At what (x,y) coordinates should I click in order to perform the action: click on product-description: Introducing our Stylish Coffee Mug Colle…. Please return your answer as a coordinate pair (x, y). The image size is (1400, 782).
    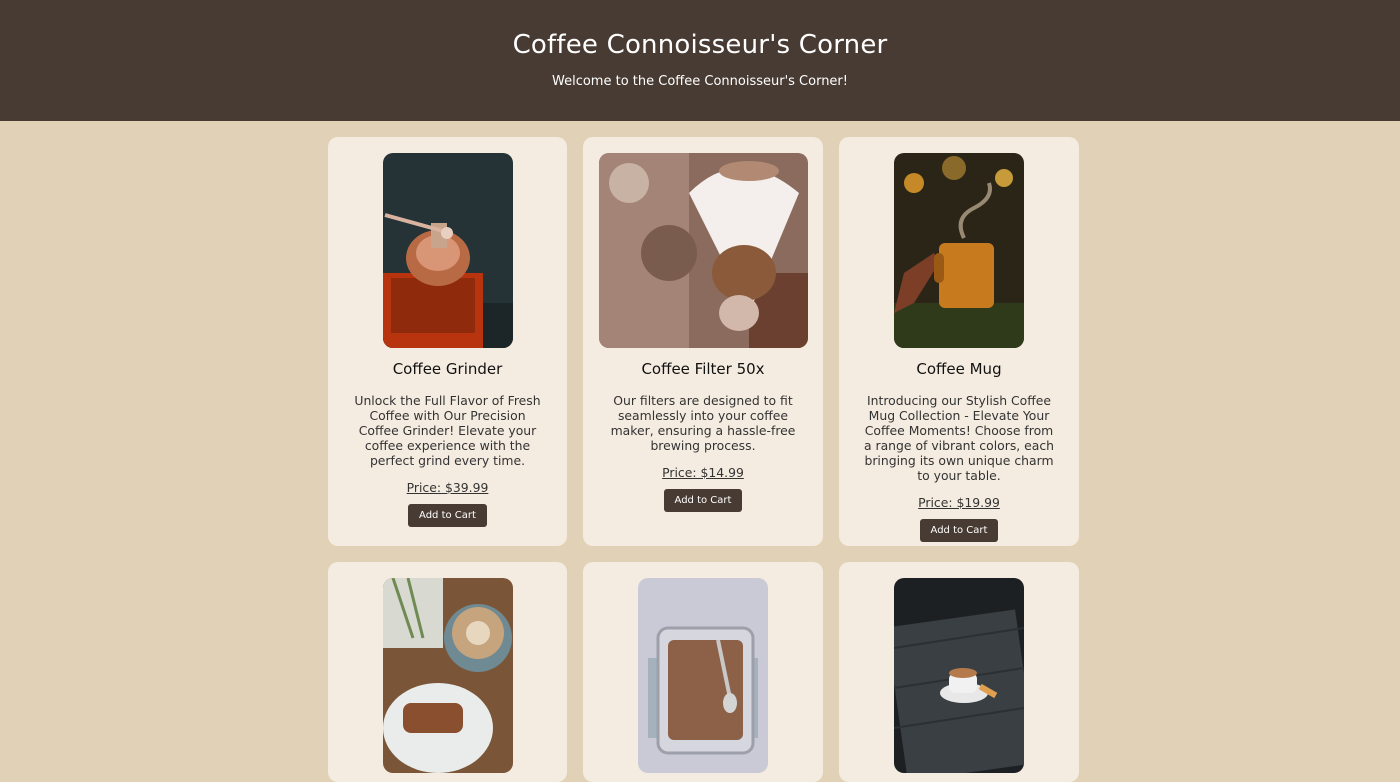
    Looking at the image, I should click on (959, 438).